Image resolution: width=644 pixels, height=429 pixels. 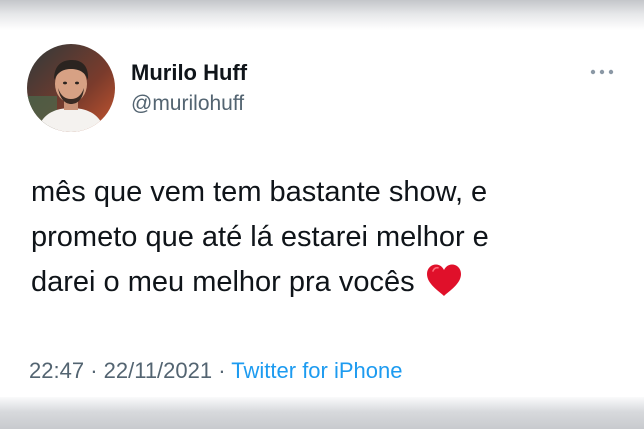 I want to click on tweet-text-line: prometo que até lá estarei melhor e, so click(x=260, y=237).